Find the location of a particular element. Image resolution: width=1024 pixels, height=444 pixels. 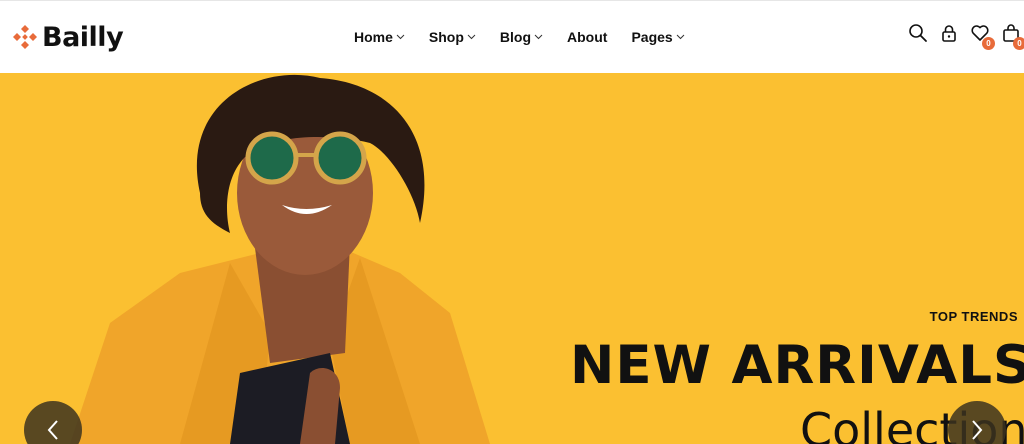

nav-item-blog: Blog is located at coordinates (521, 37).